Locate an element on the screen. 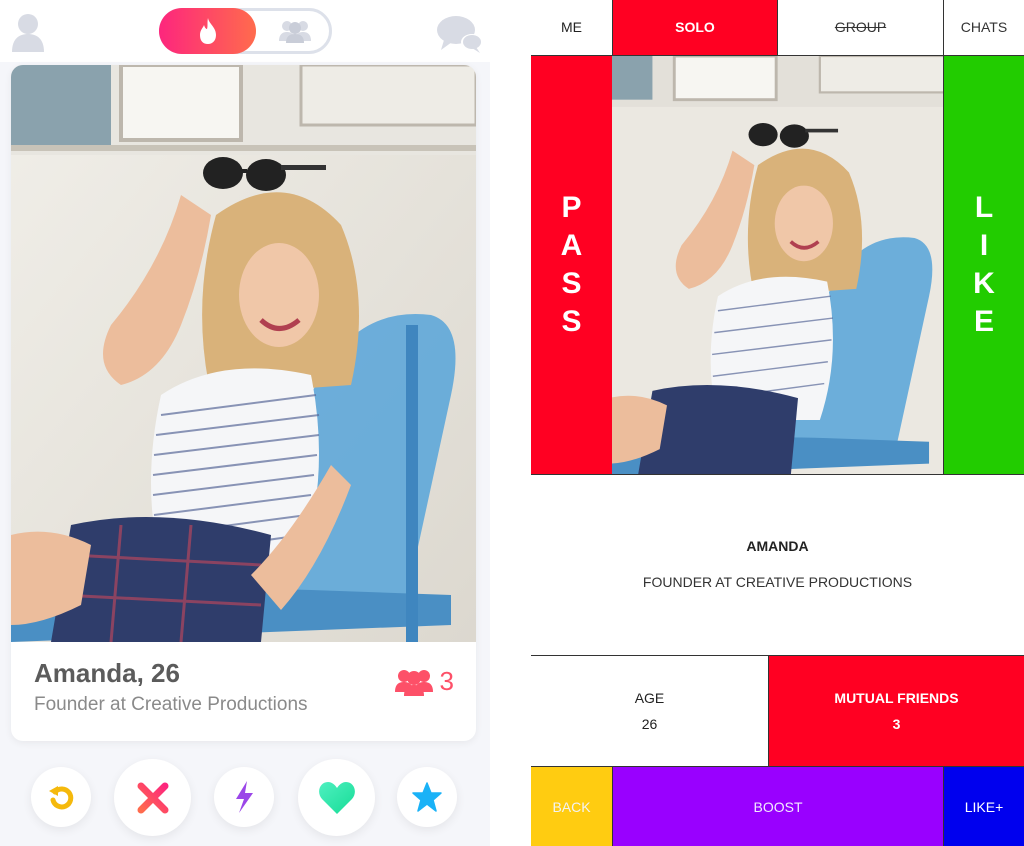  close-icon is located at coordinates (152, 797).